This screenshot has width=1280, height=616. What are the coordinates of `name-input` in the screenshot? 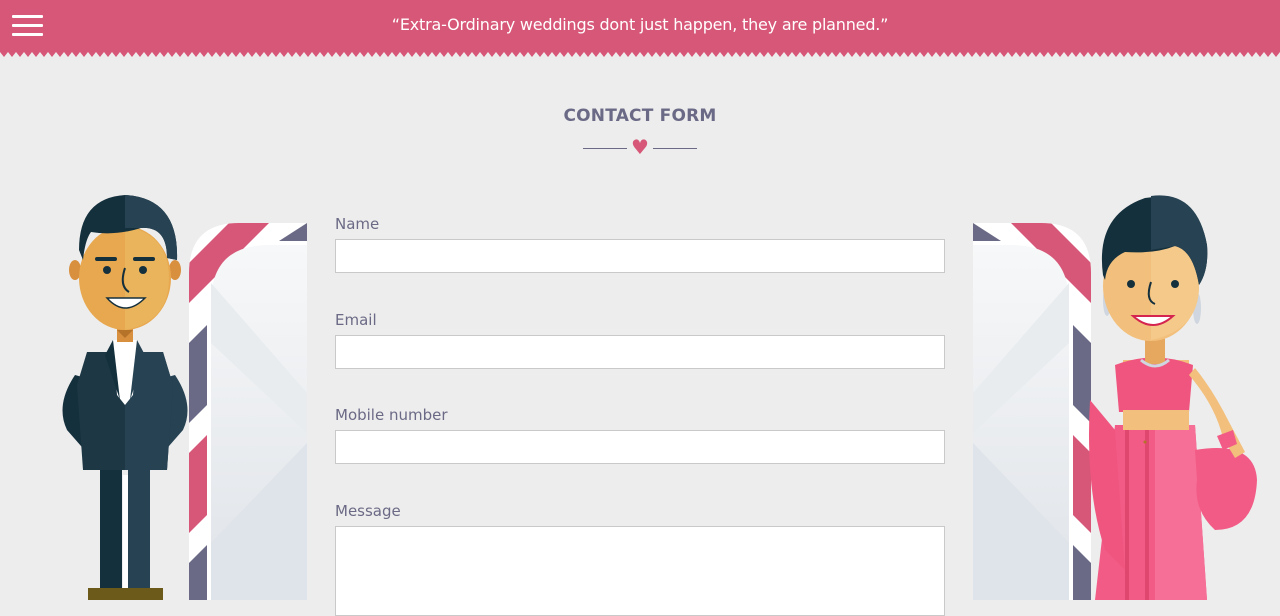 It's located at (640, 256).